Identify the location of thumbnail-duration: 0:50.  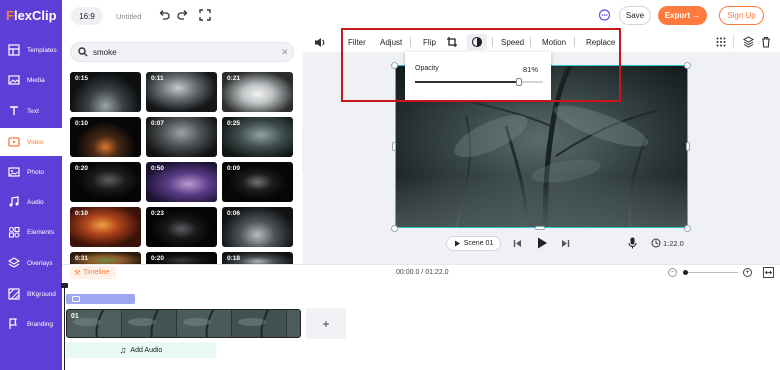
(158, 168).